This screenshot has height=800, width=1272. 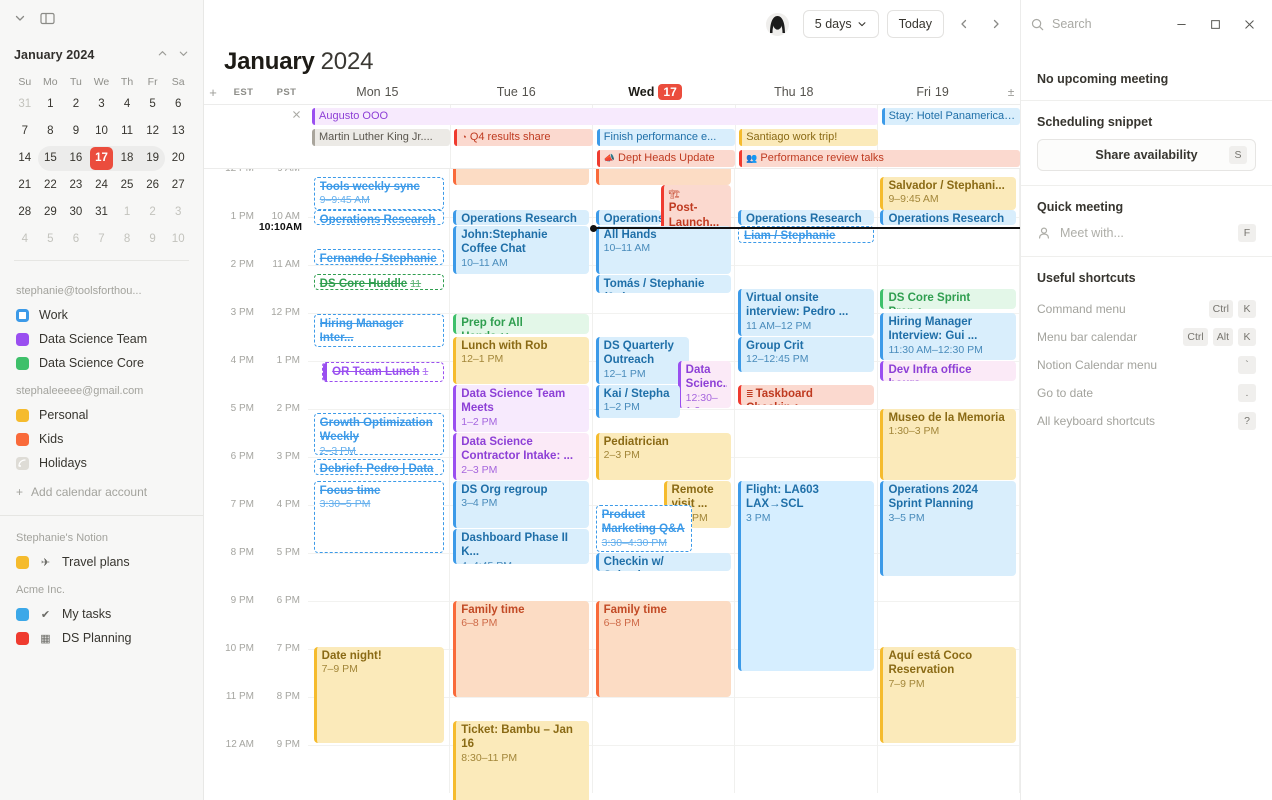 I want to click on calendar-event: 8–9 AM, so click(x=663, y=177).